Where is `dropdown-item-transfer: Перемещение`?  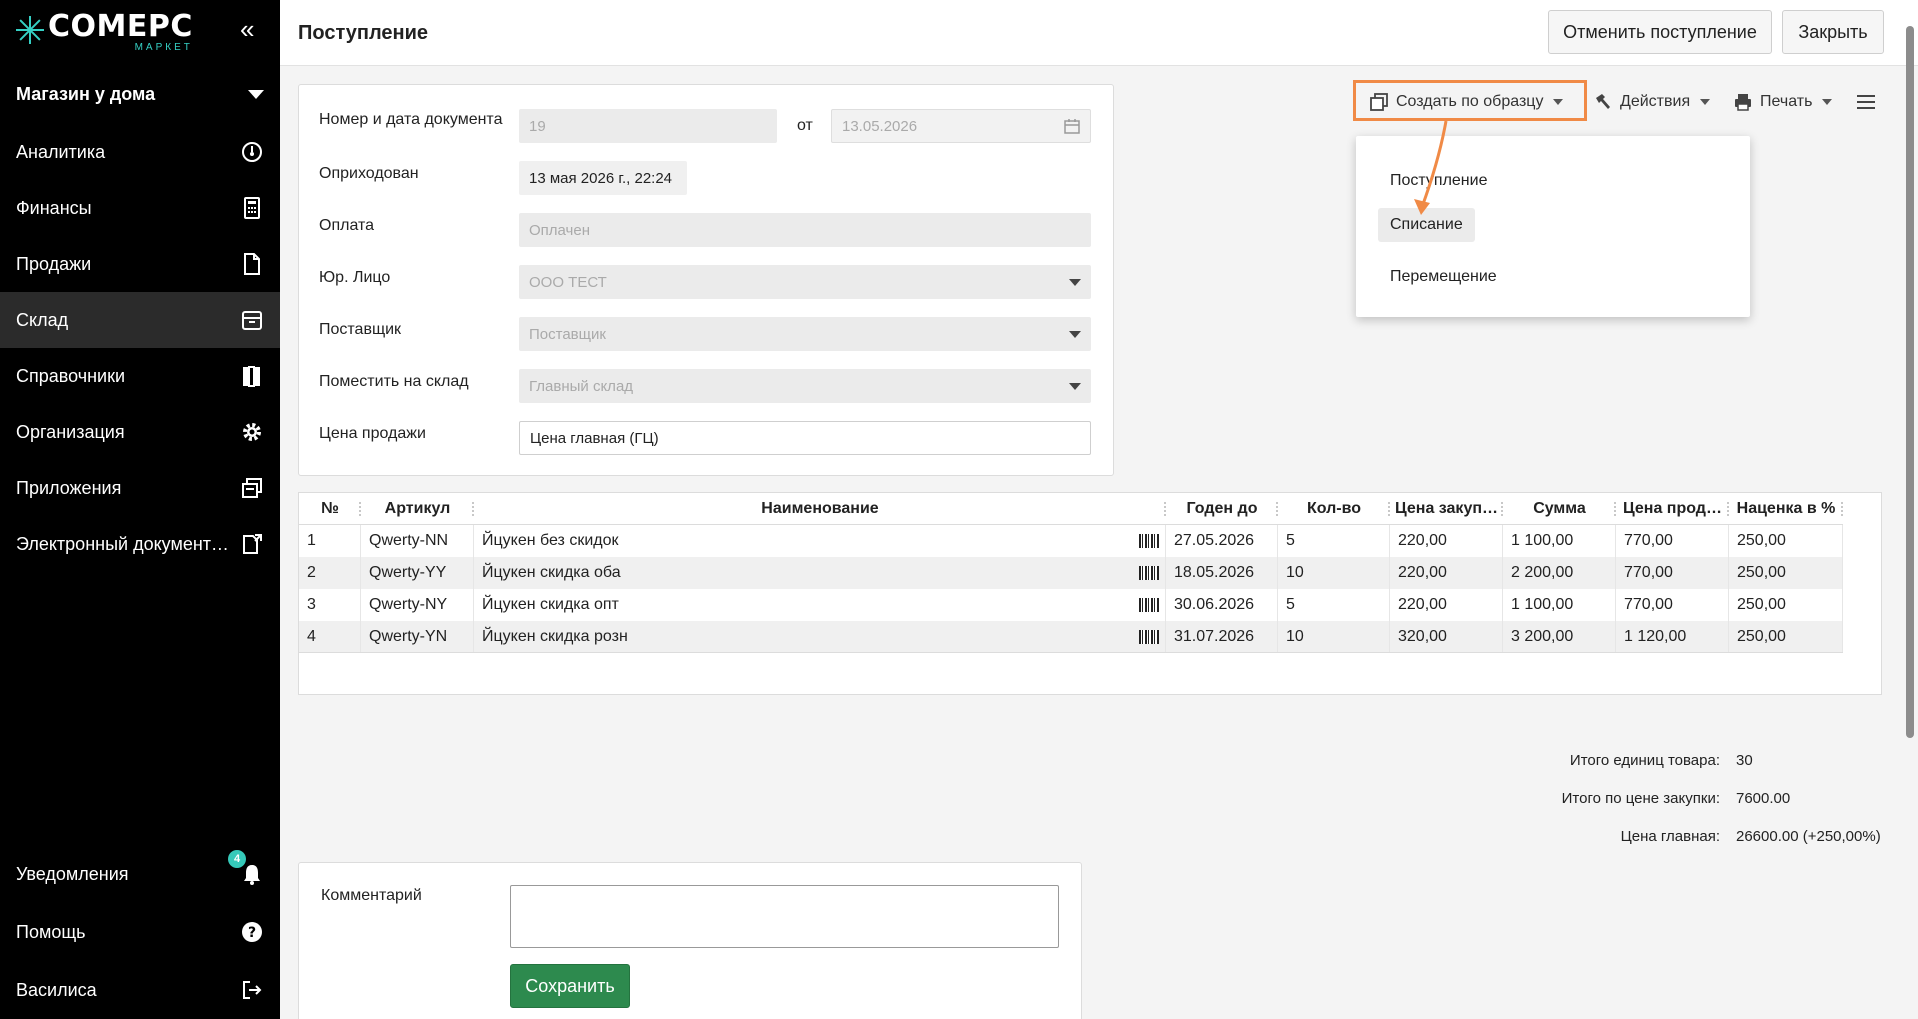
dropdown-item-transfer: Перемещение is located at coordinates (1443, 277).